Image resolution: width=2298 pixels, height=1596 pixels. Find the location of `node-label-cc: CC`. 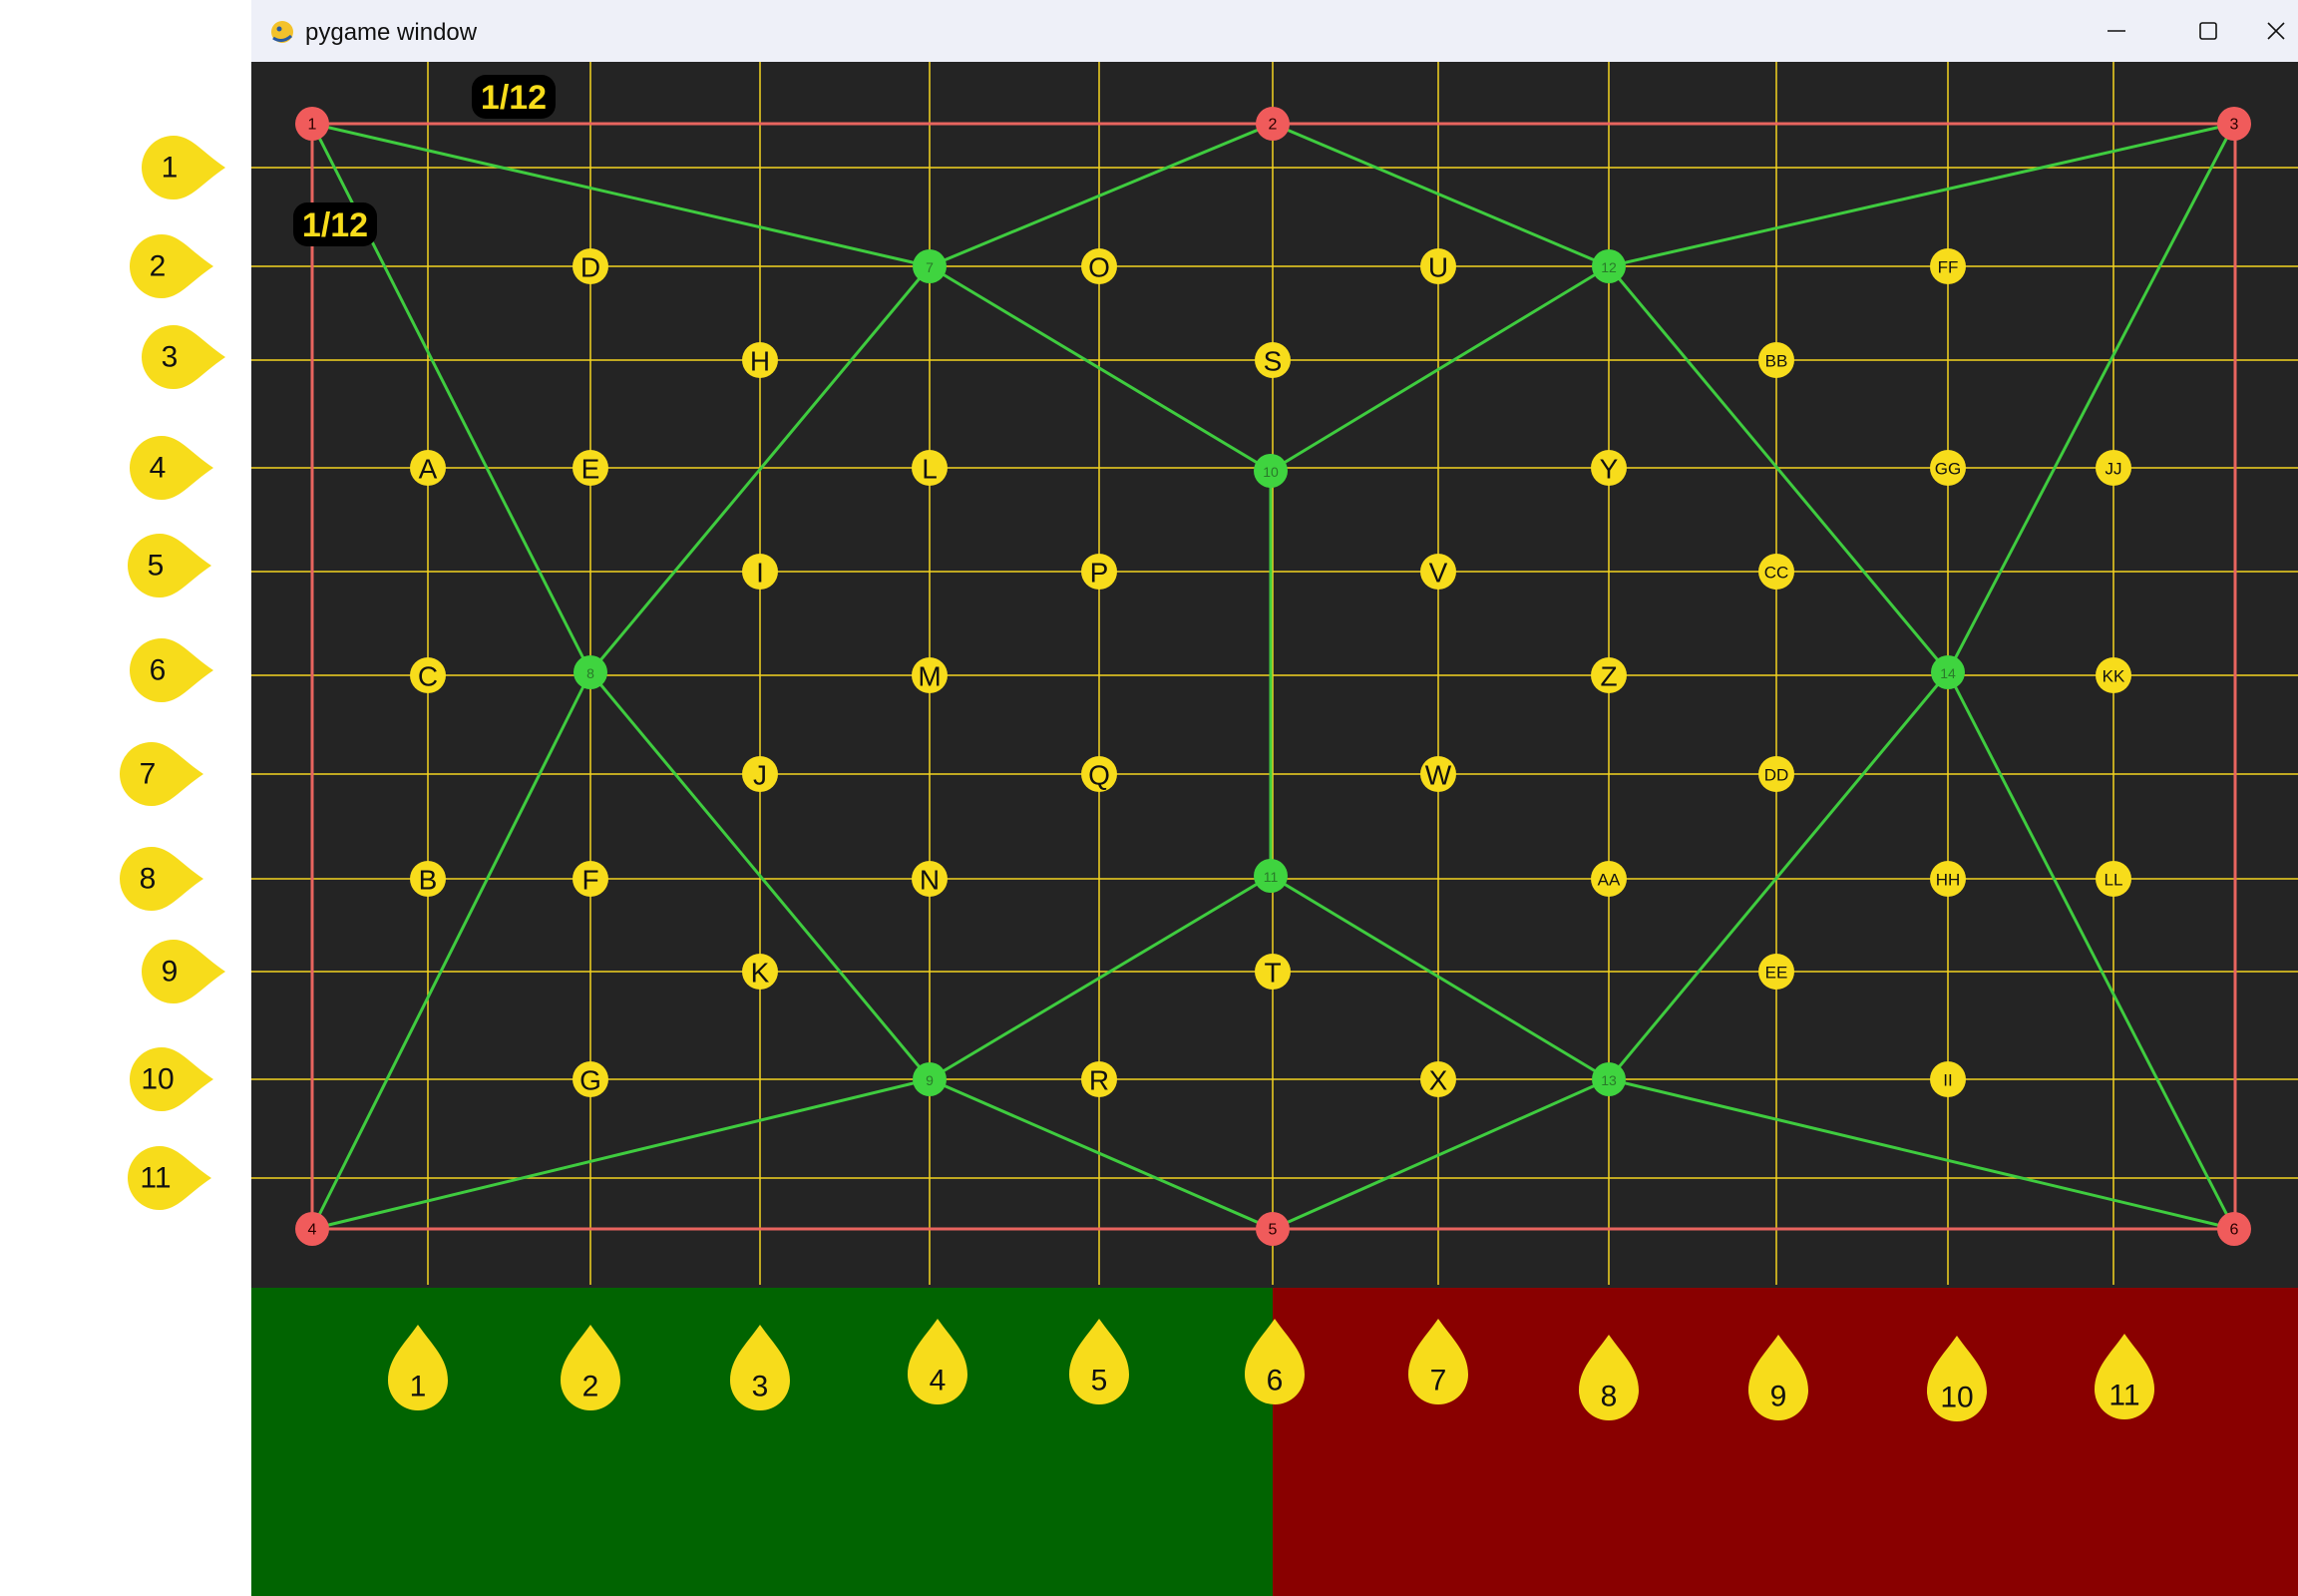

node-label-cc: CC is located at coordinates (1776, 573).